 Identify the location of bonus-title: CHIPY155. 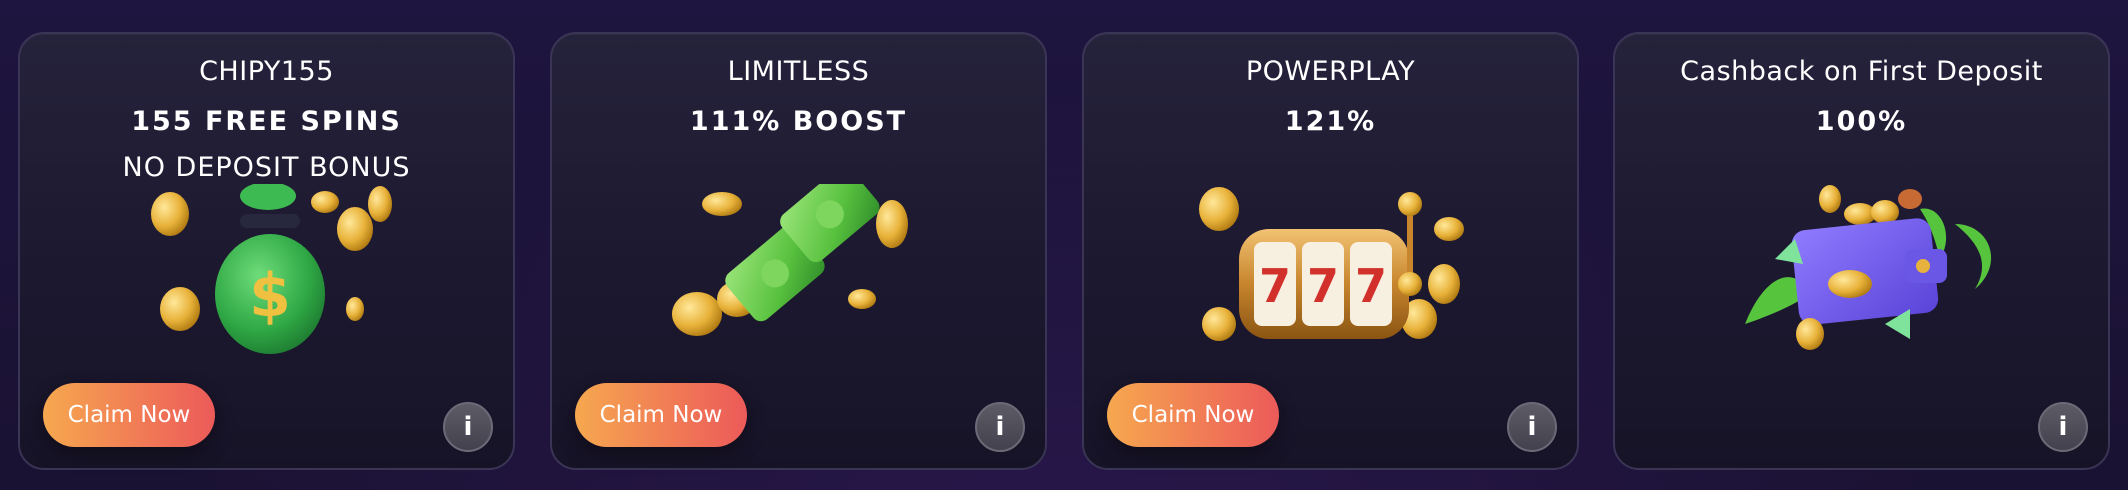
(266, 71).